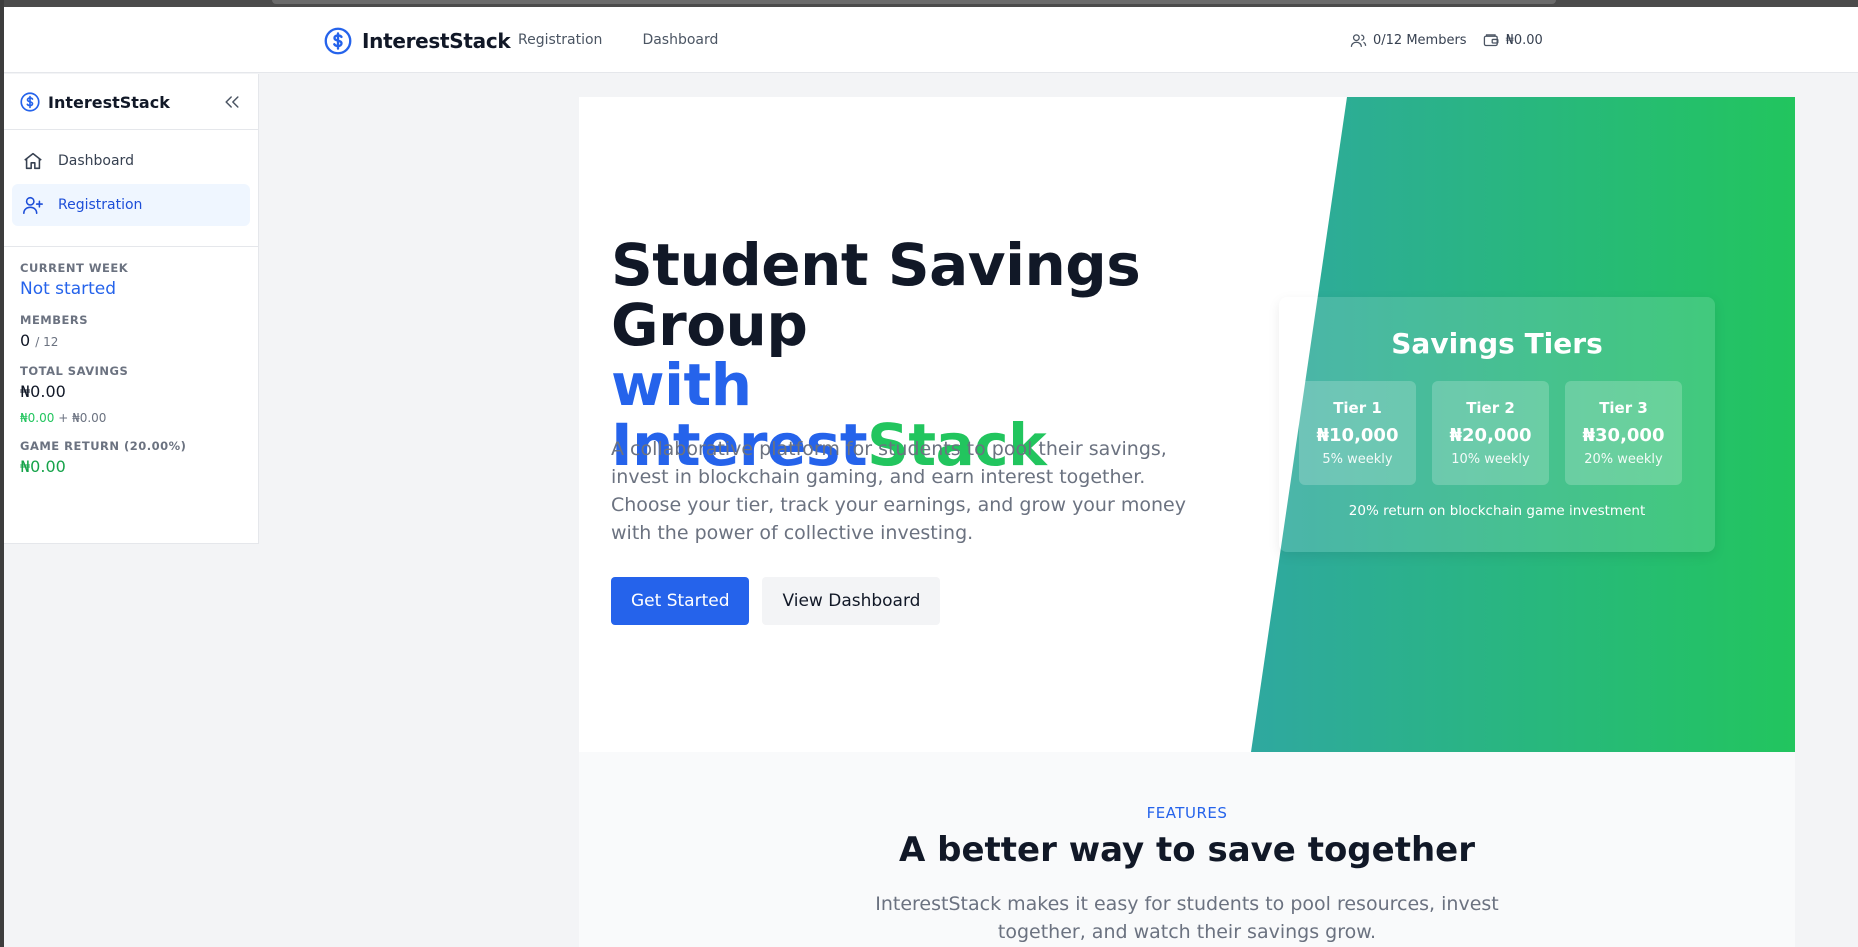 The image size is (1858, 947). What do you see at coordinates (89, 418) in the screenshot?
I see `savings-part-b: ₦0.00` at bounding box center [89, 418].